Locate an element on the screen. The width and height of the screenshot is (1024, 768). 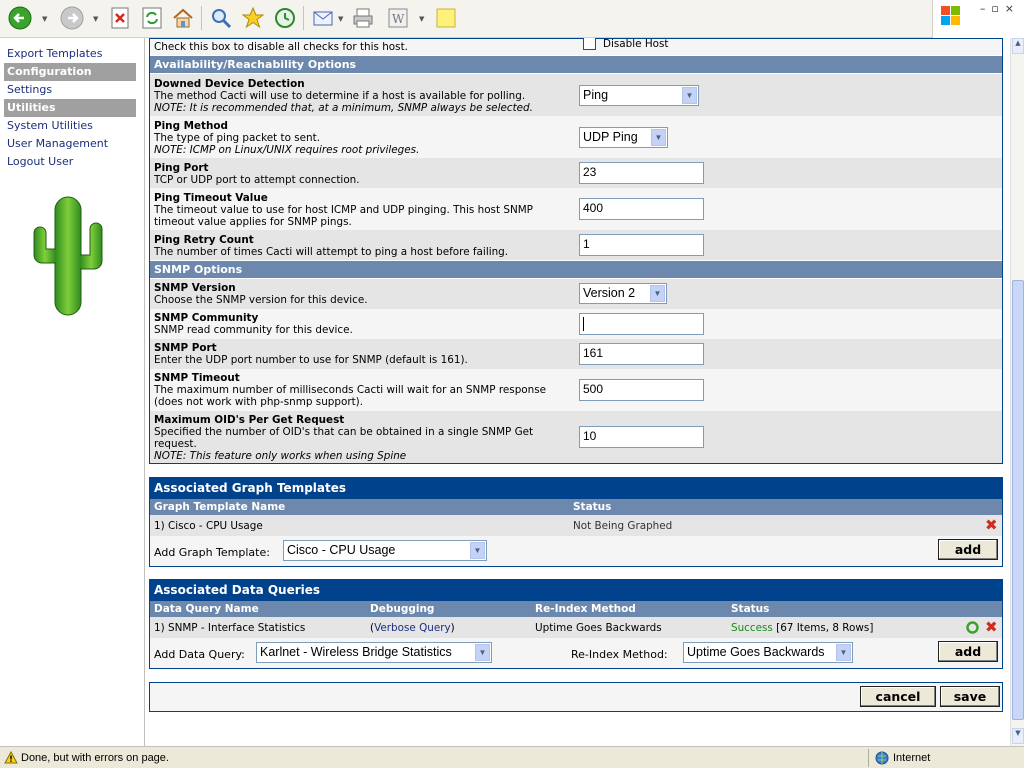
nav-logout-user: Logout User is located at coordinates (72, 162).